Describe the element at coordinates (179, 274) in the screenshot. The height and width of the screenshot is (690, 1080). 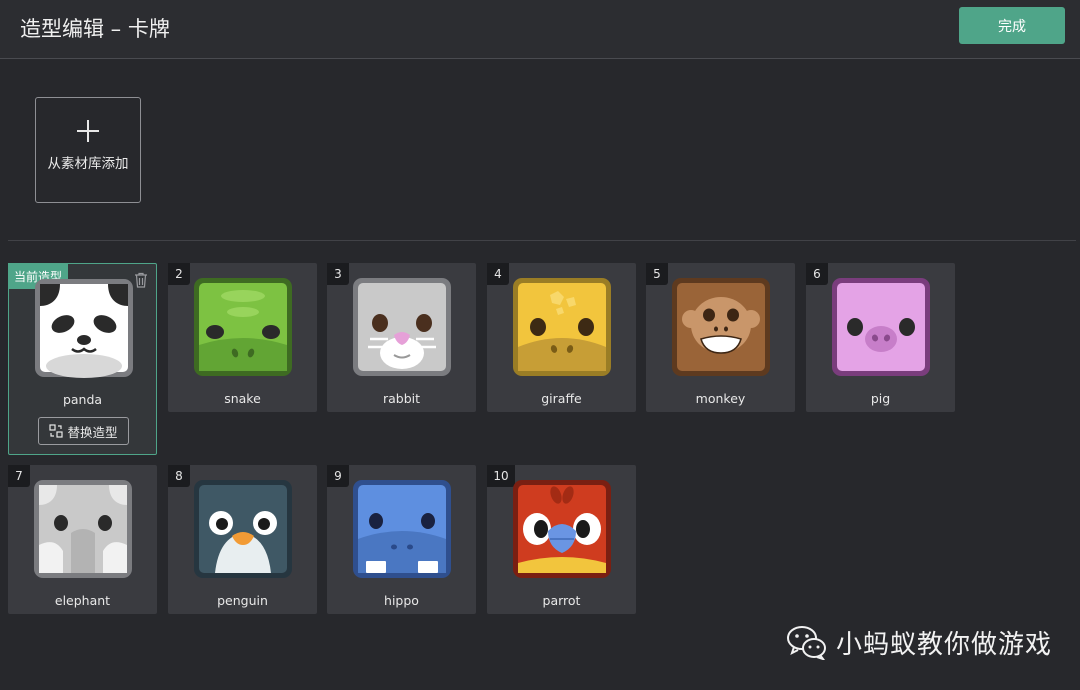
I see `costume-index: 2` at that location.